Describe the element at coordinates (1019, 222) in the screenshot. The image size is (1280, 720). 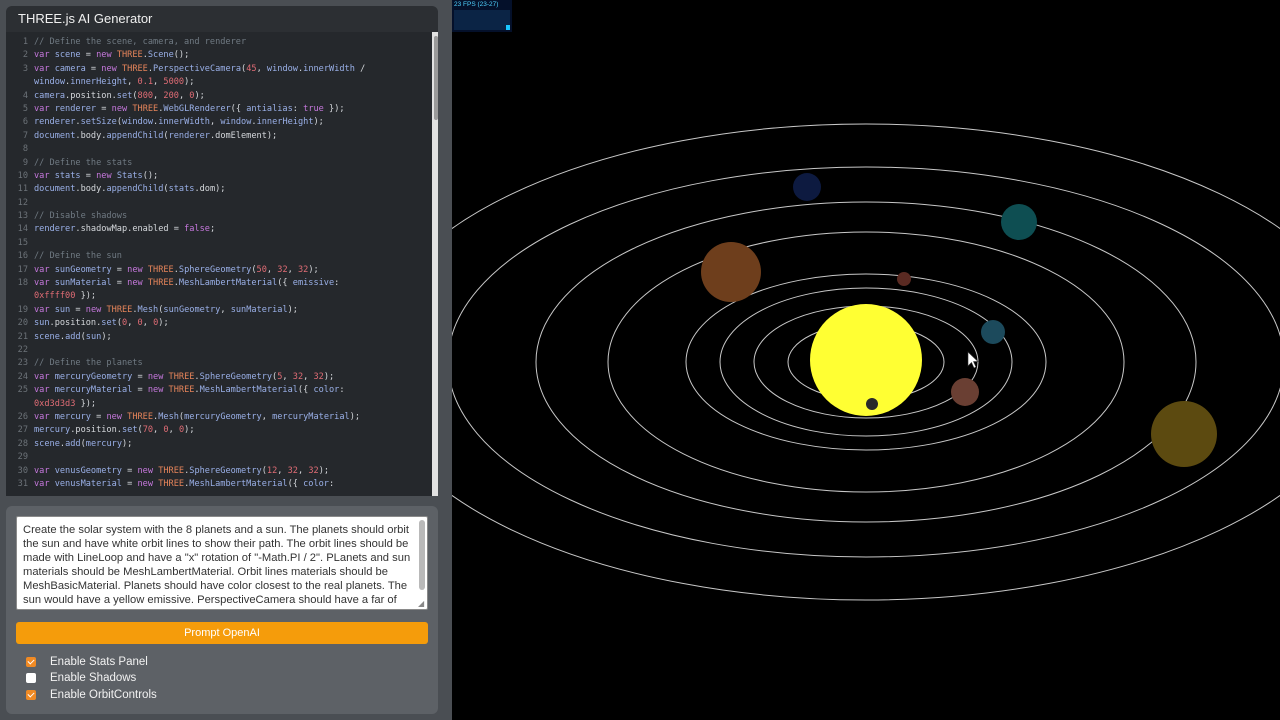
I see `planet-uranus` at that location.